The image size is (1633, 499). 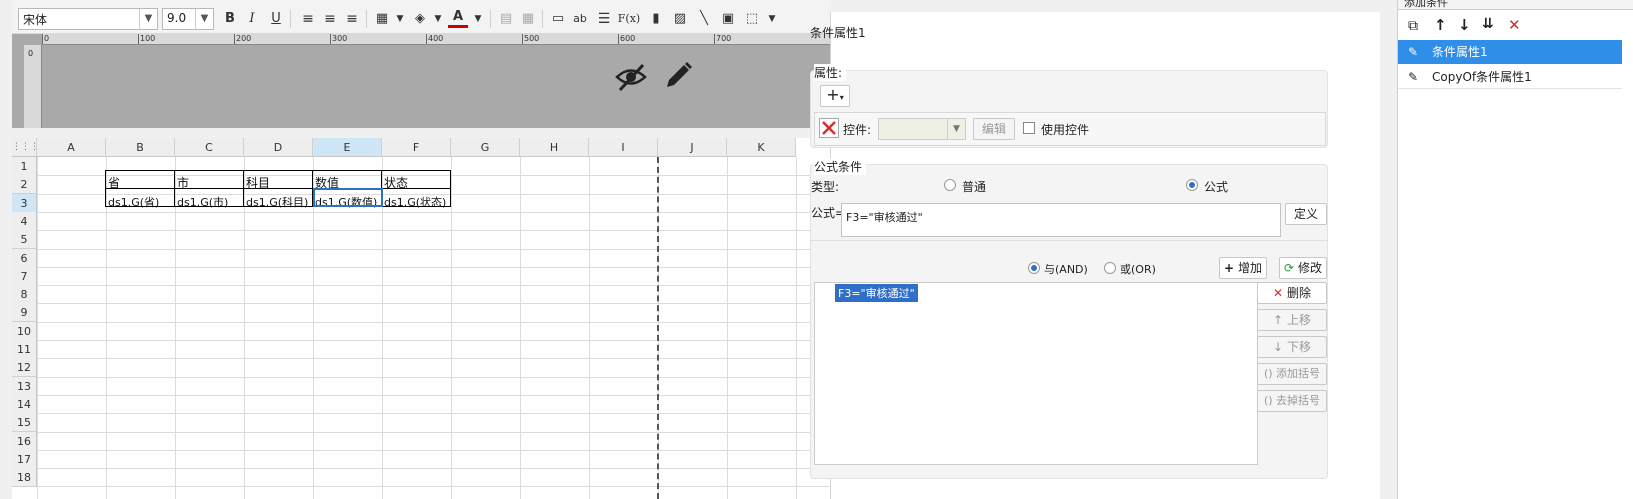 I want to click on insert-slash-icon: ╲, so click(x=704, y=19).